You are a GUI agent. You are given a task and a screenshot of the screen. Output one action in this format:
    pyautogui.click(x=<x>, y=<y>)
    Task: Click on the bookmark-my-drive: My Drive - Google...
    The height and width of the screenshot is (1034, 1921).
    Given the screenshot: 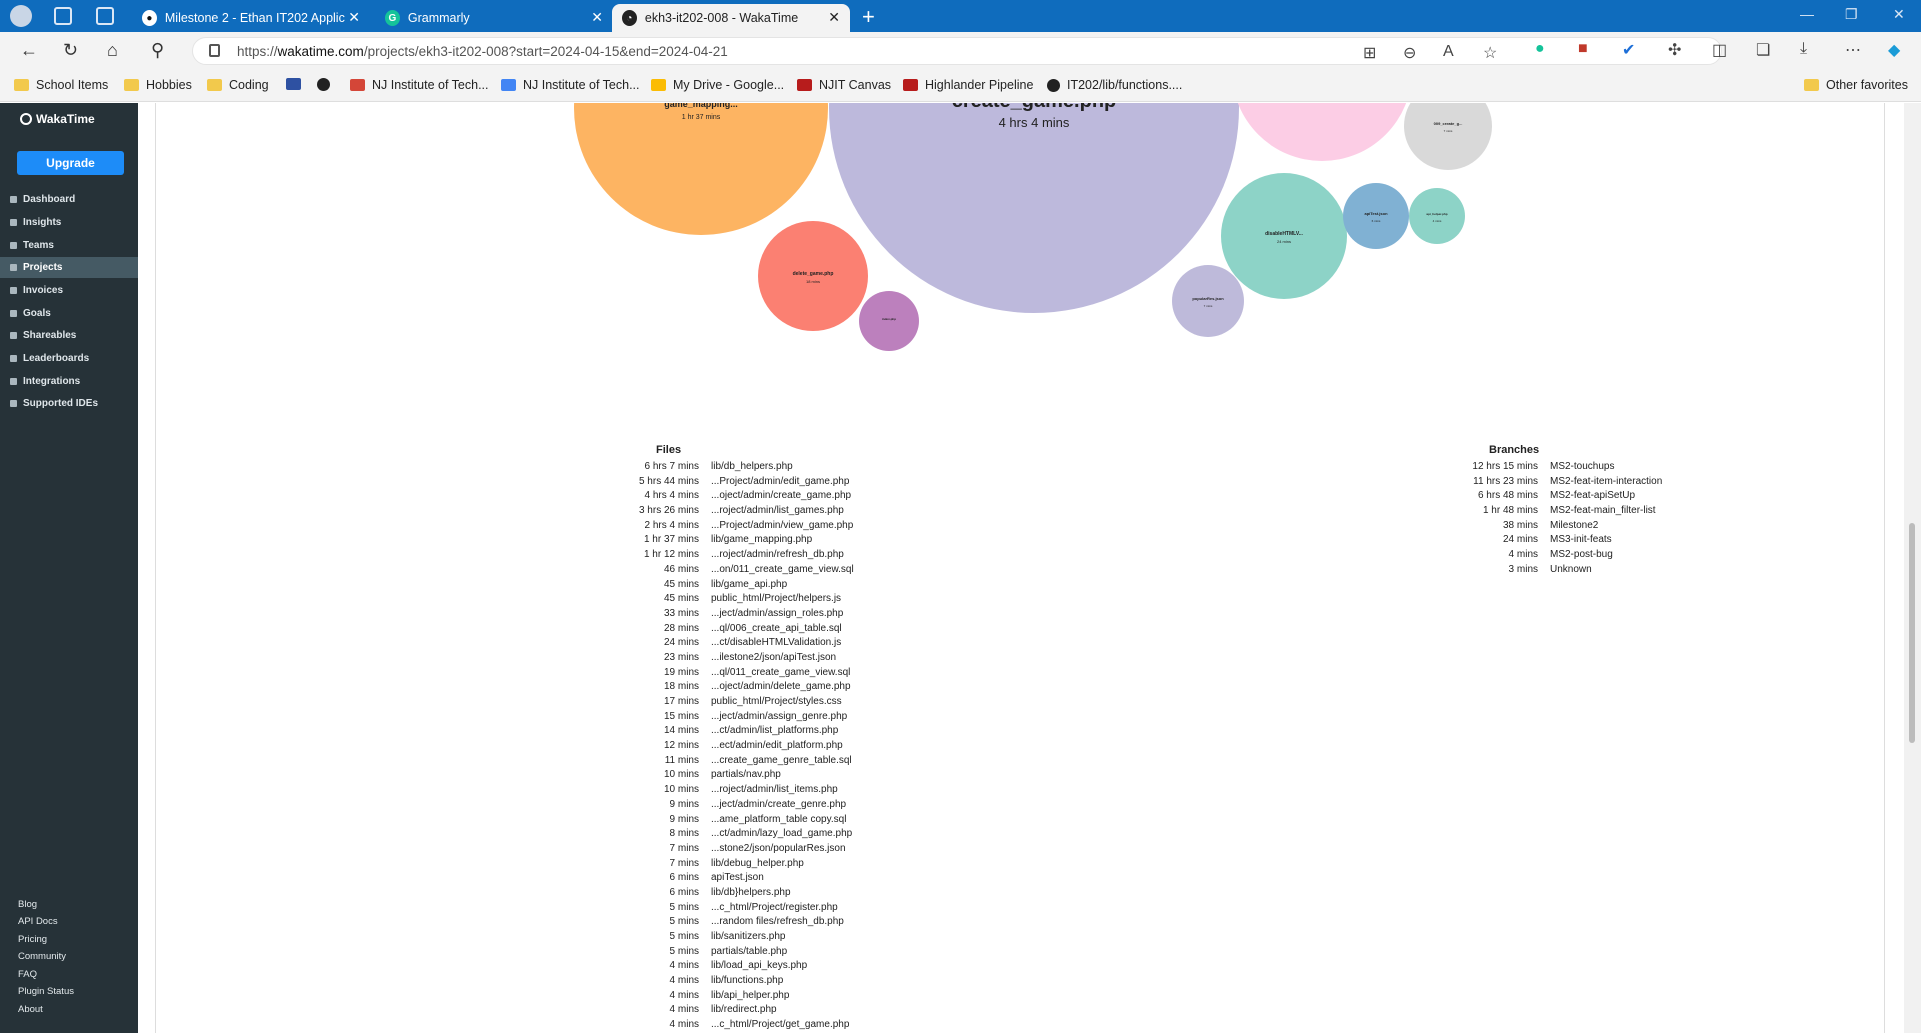 What is the action you would take?
    pyautogui.click(x=717, y=85)
    